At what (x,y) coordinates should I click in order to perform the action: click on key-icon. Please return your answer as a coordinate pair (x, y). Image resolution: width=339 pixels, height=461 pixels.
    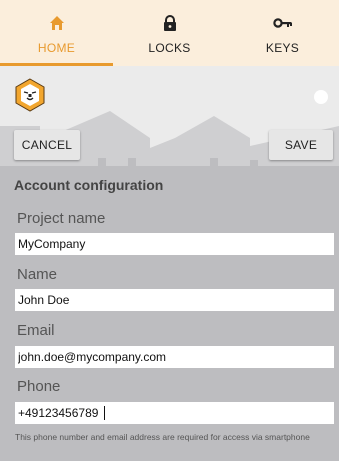
    Looking at the image, I should click on (282, 23).